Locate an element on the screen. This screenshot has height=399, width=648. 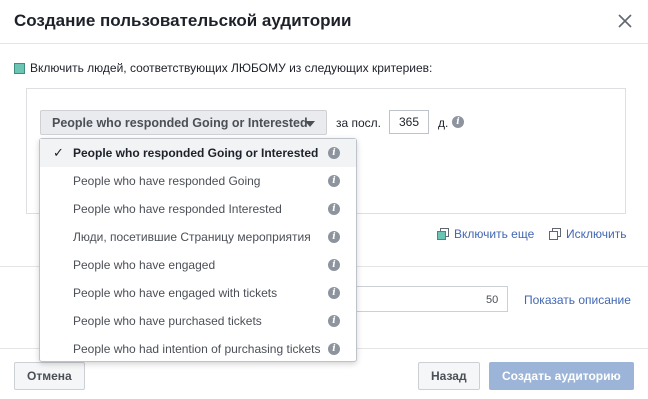
close-icon is located at coordinates (625, 21).